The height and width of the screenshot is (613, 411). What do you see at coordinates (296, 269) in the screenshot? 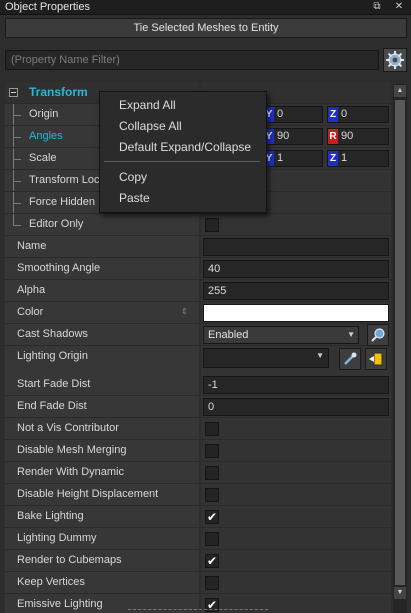
I see `smoothing-angle-input: 40` at bounding box center [296, 269].